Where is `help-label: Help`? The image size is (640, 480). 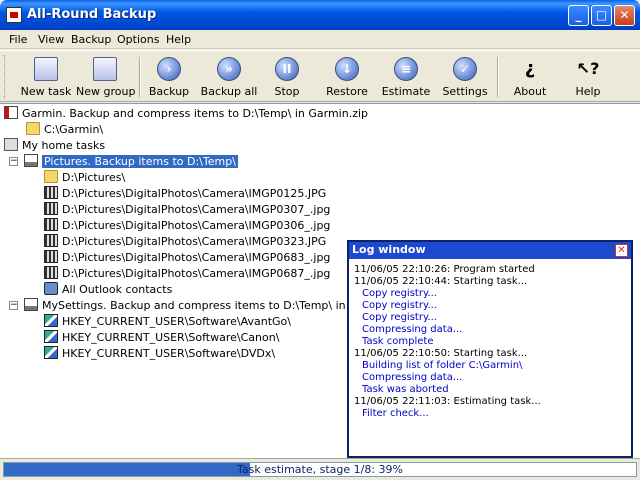 help-label: Help is located at coordinates (588, 91).